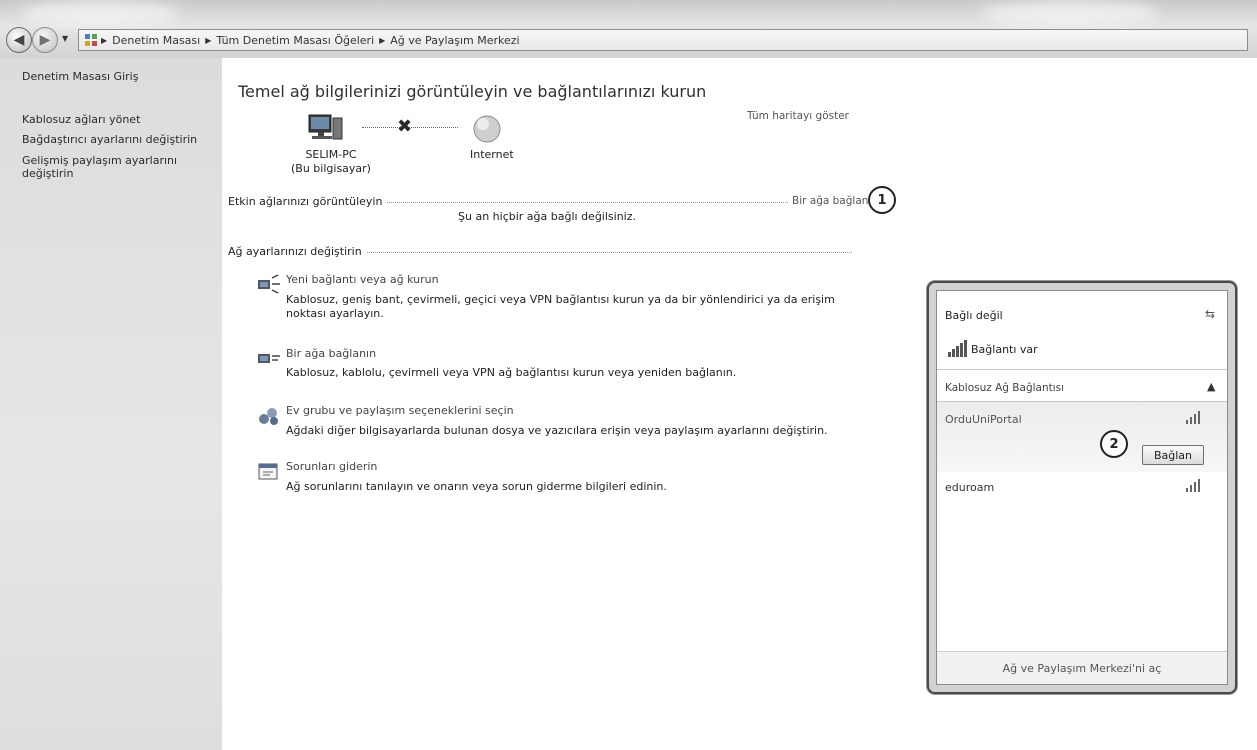  Describe the element at coordinates (1211, 386) in the screenshot. I see `chevron-up-icon: ▲` at that location.